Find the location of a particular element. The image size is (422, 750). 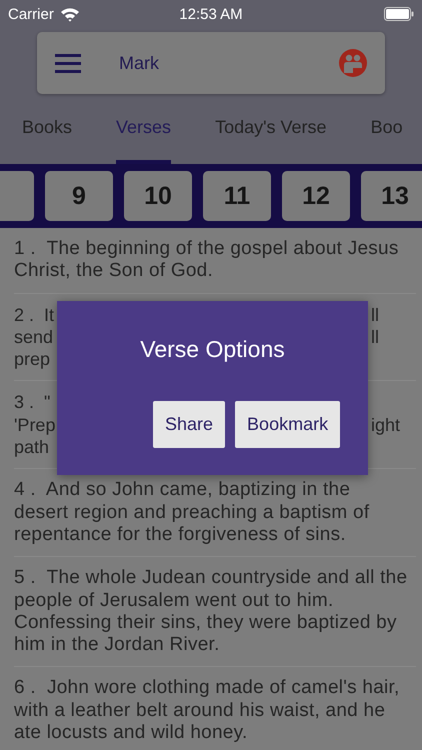

verse-text-fragment: ight is located at coordinates (385, 425).